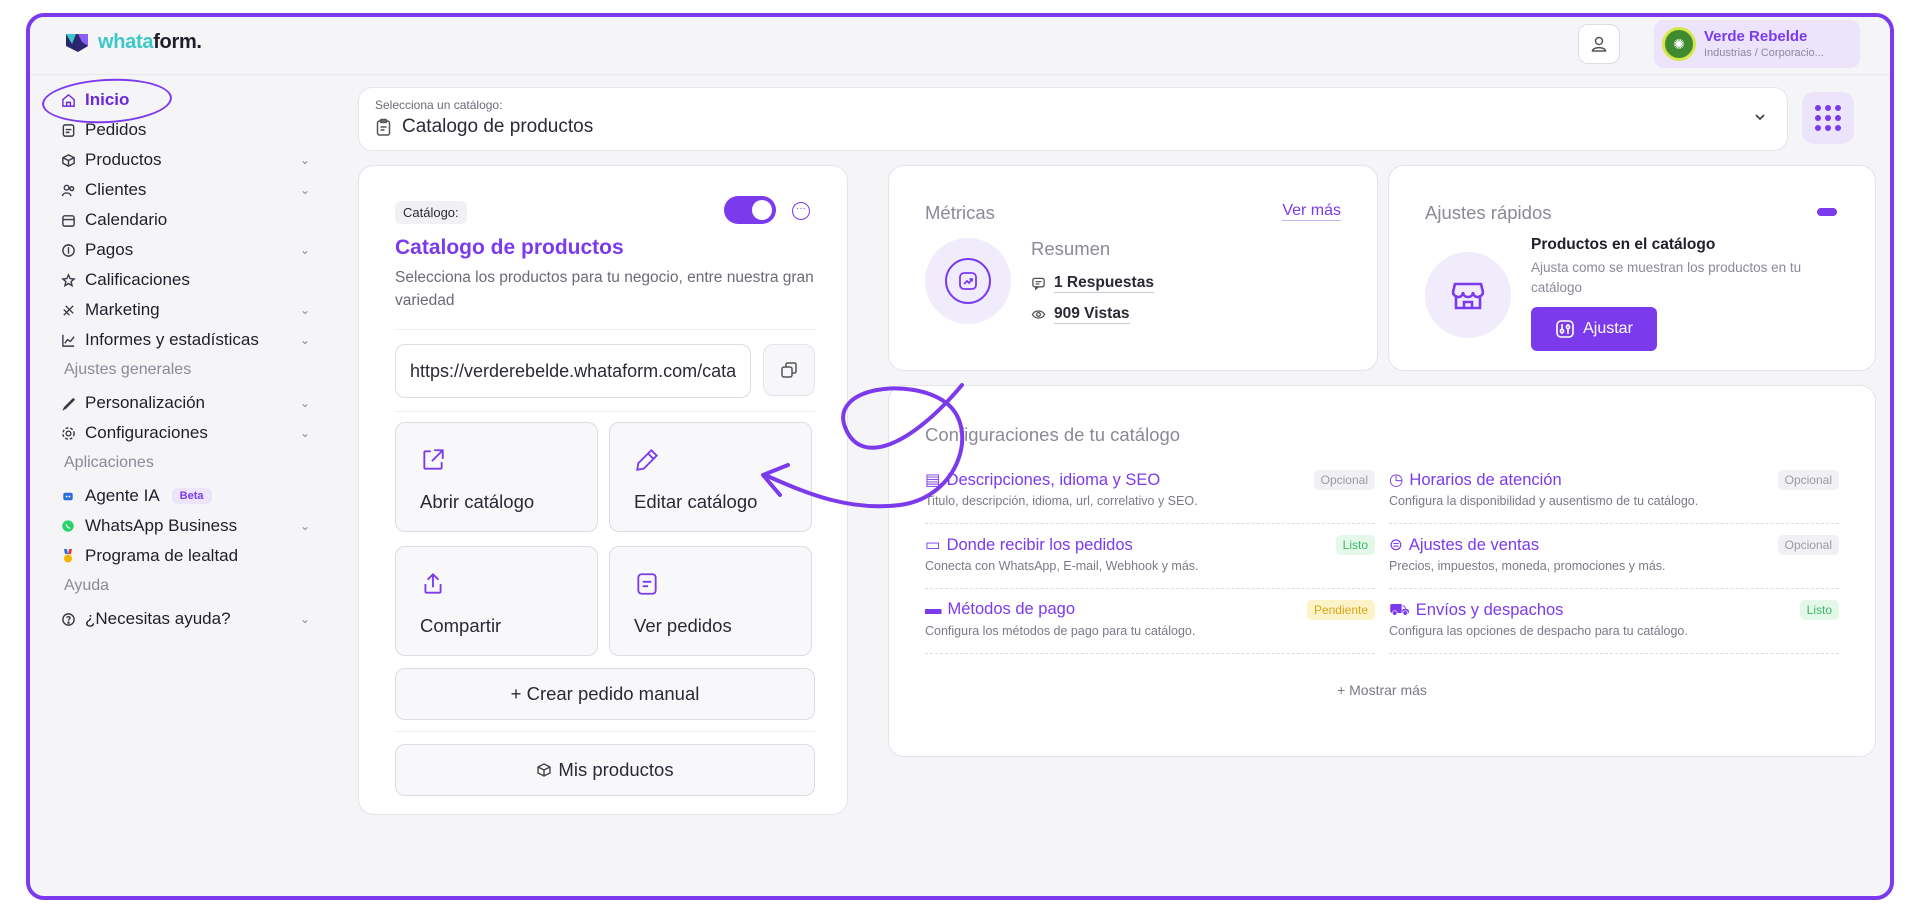 The width and height of the screenshot is (1920, 912). Describe the element at coordinates (496, 477) in the screenshot. I see `open-catalog-tile: Abrir catálogo` at that location.